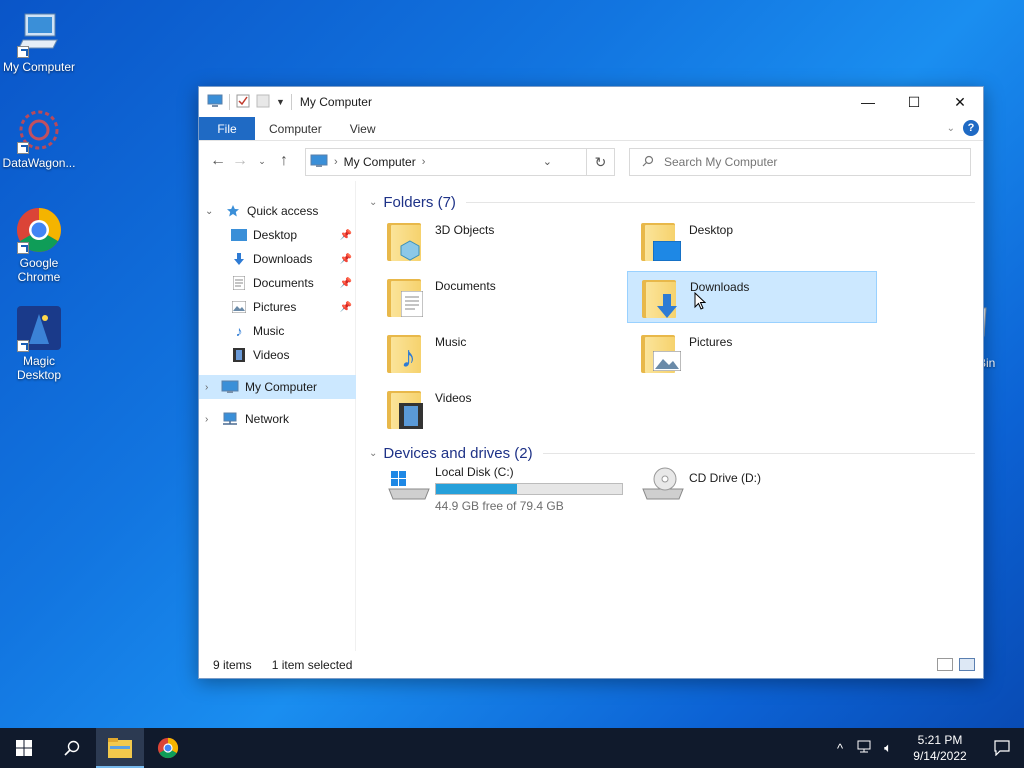 Image resolution: width=1024 pixels, height=768 pixels. What do you see at coordinates (446, 162) in the screenshot?
I see `address-bar: › My Computer › ⌄` at bounding box center [446, 162].